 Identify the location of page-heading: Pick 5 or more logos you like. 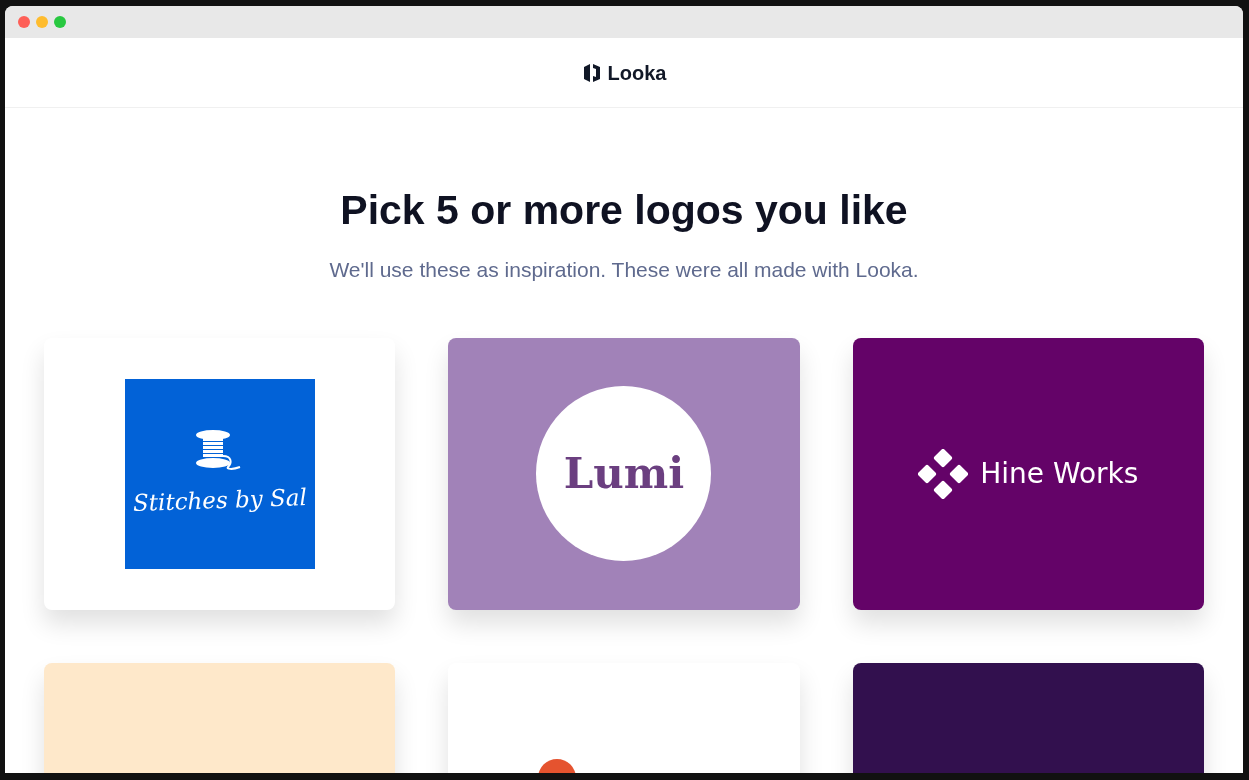
(624, 210).